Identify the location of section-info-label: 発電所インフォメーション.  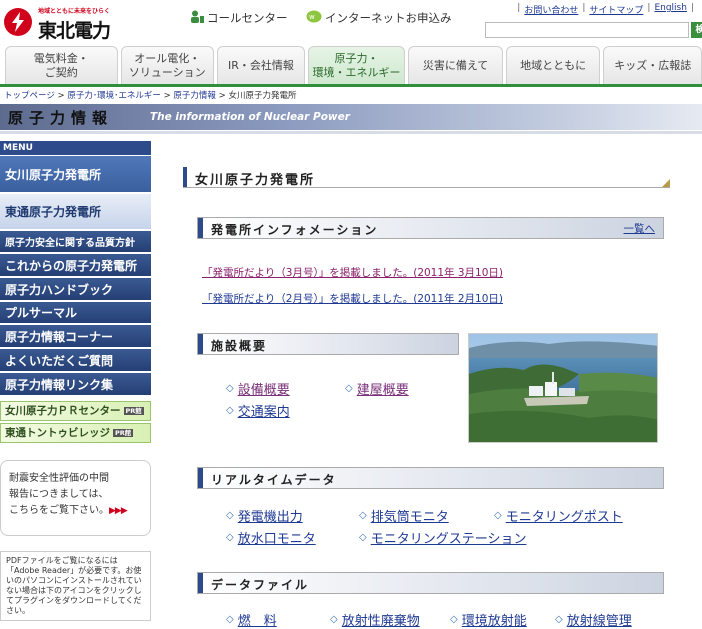
(295, 230).